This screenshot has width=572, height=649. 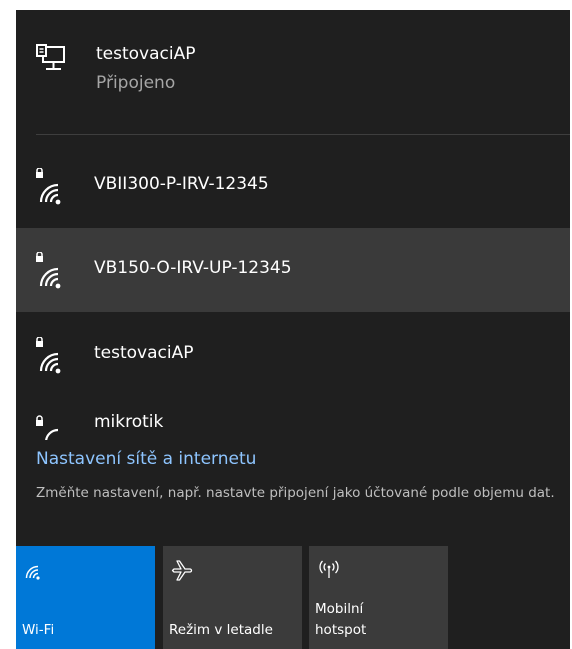 What do you see at coordinates (144, 353) in the screenshot?
I see `network-name: testovaciAP` at bounding box center [144, 353].